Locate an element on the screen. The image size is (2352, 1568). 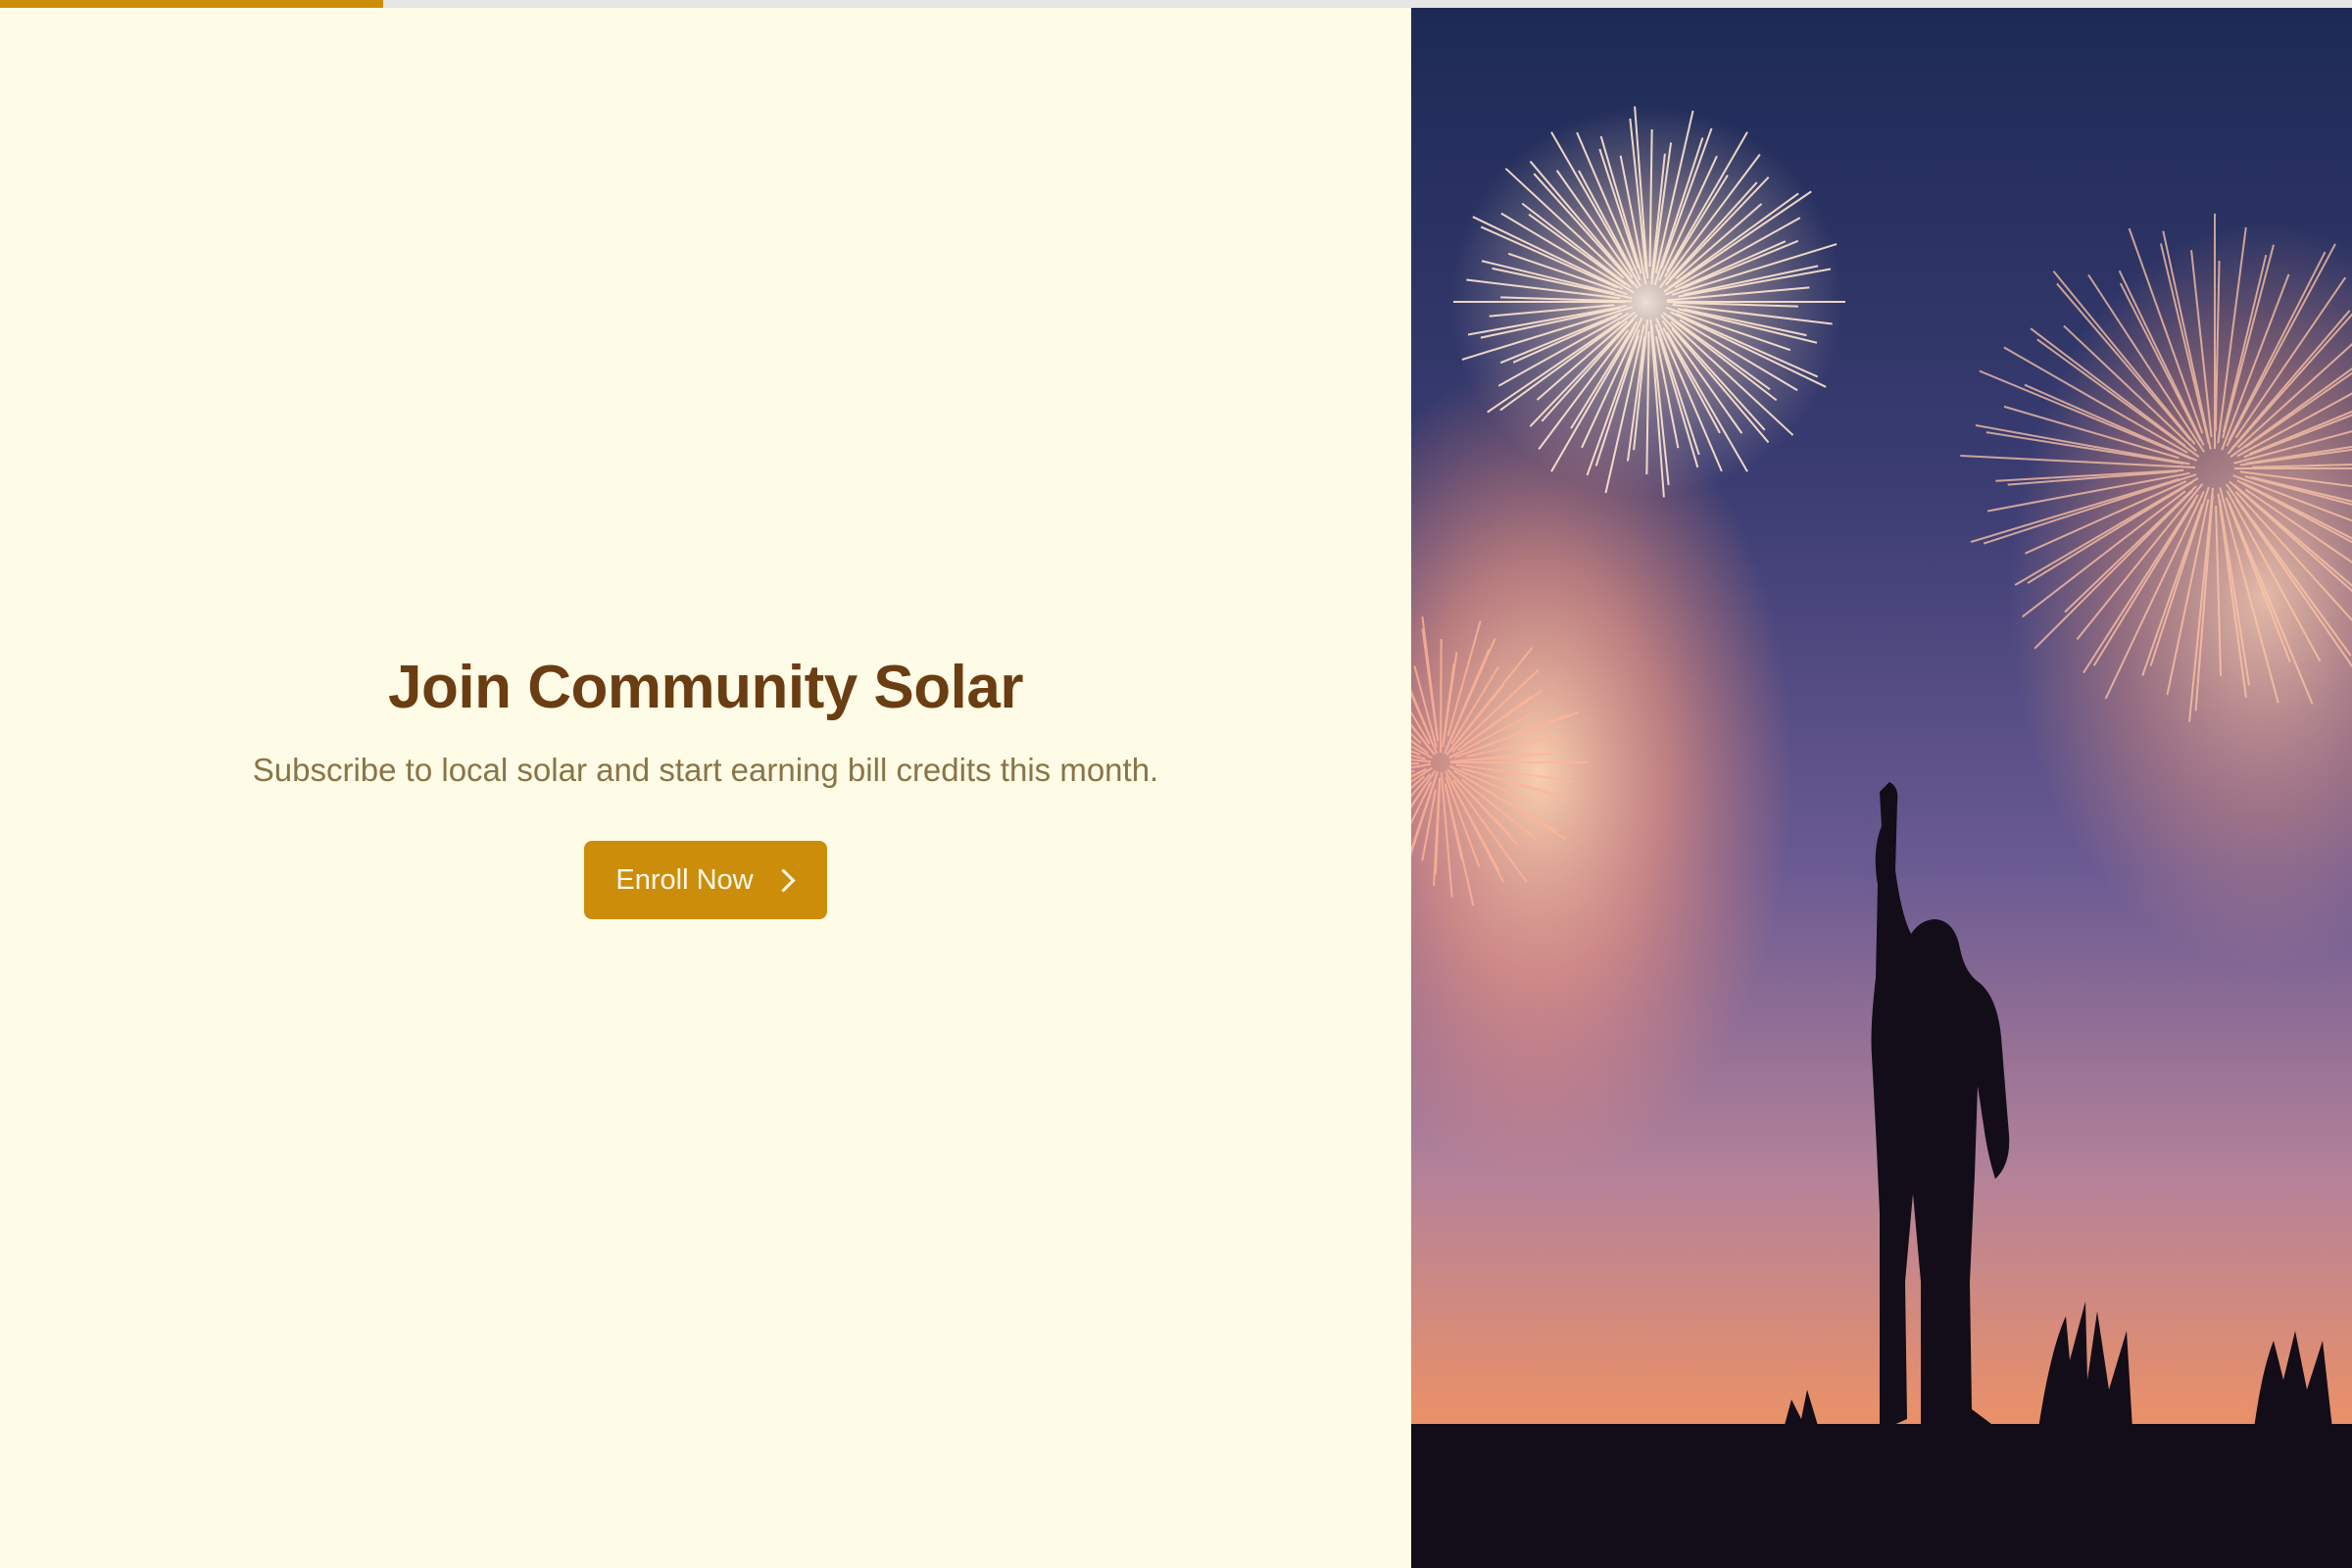
enroll-now-button: Enroll Now is located at coordinates (705, 880).